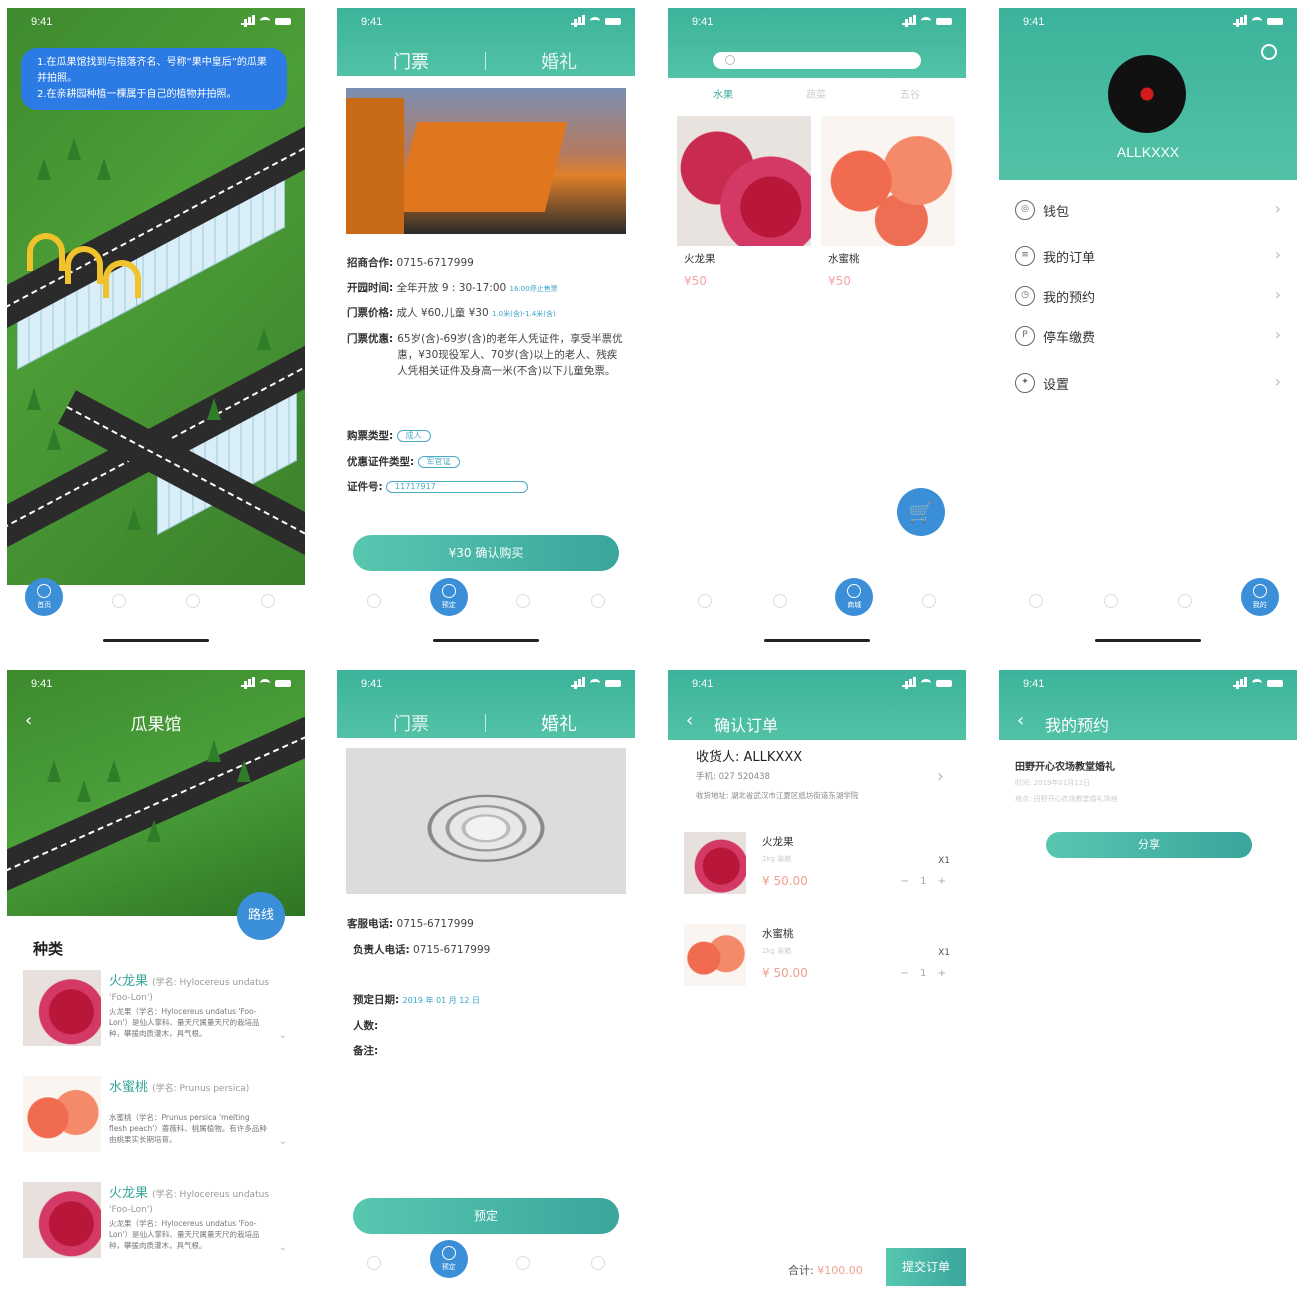  Describe the element at coordinates (1259, 597) in the screenshot. I see `user-icon: 我的` at that location.